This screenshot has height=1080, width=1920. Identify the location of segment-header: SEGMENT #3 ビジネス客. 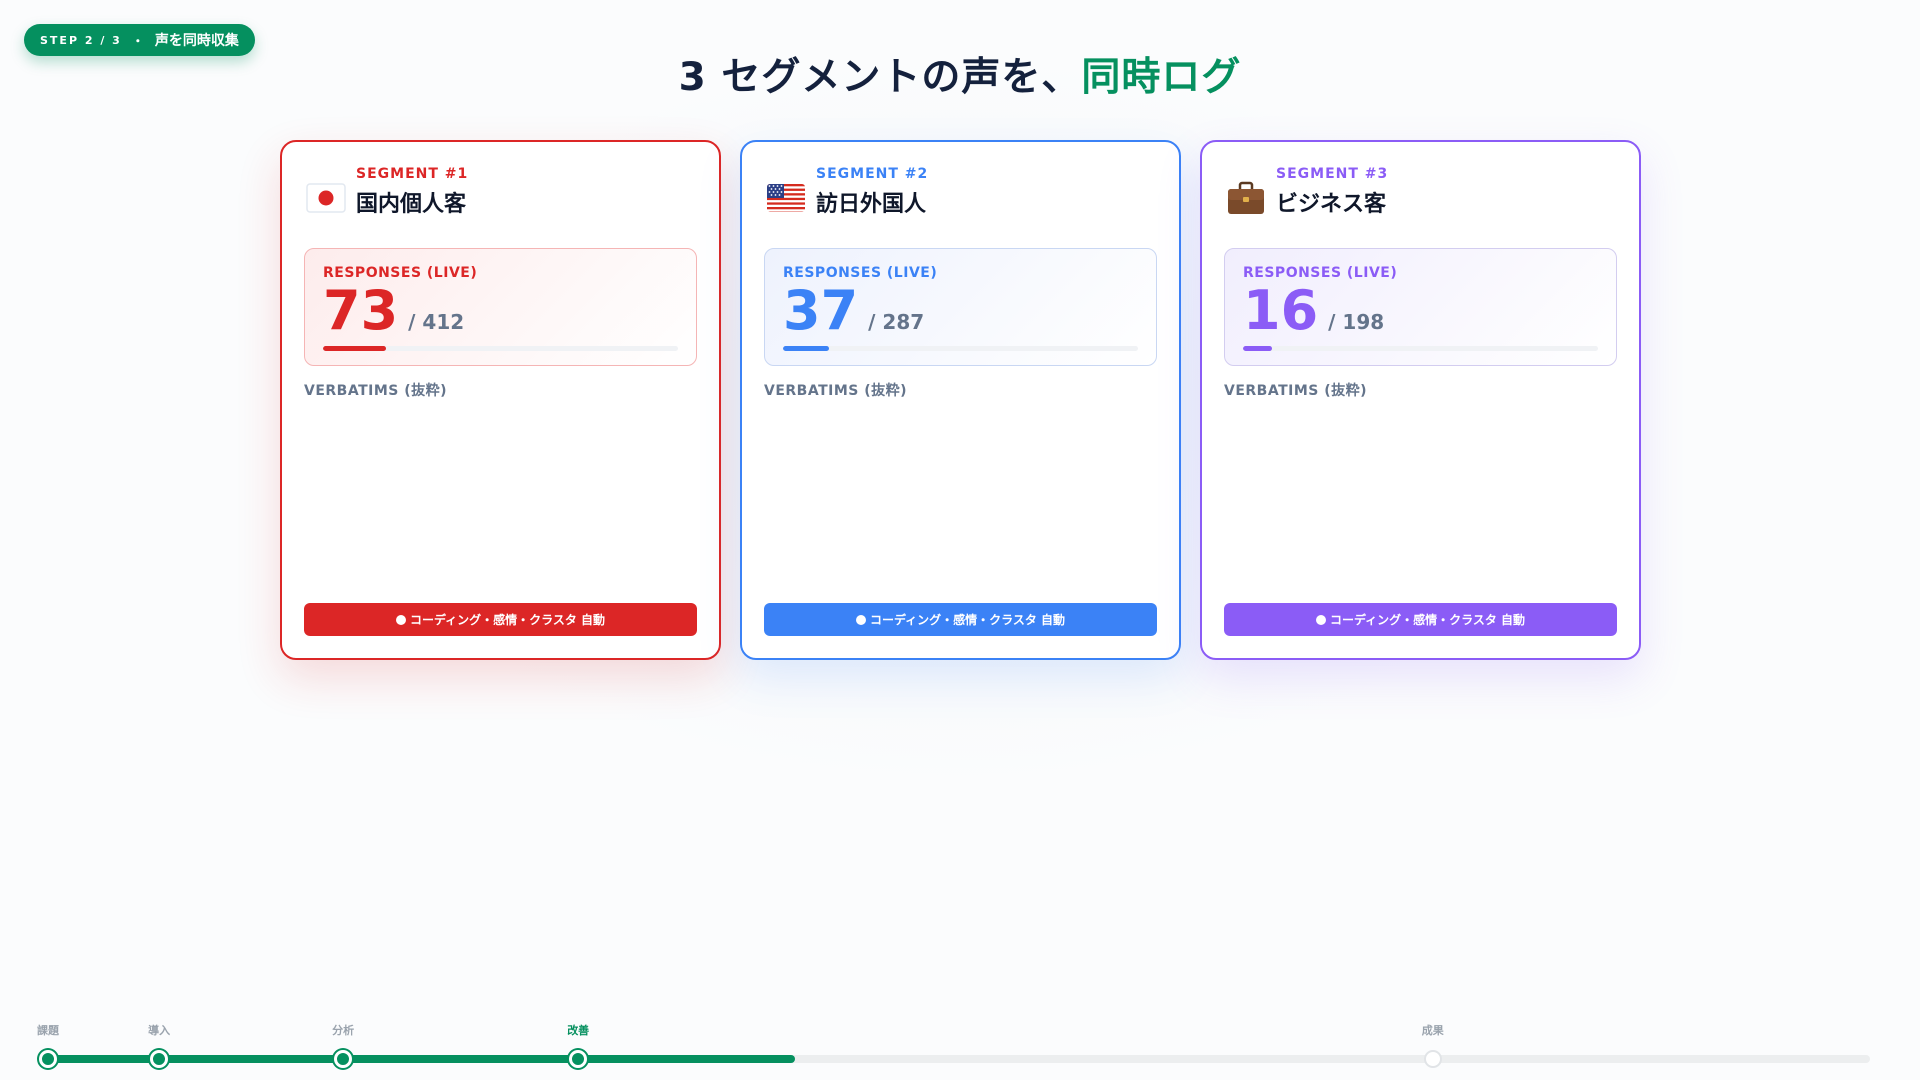
(1420, 194).